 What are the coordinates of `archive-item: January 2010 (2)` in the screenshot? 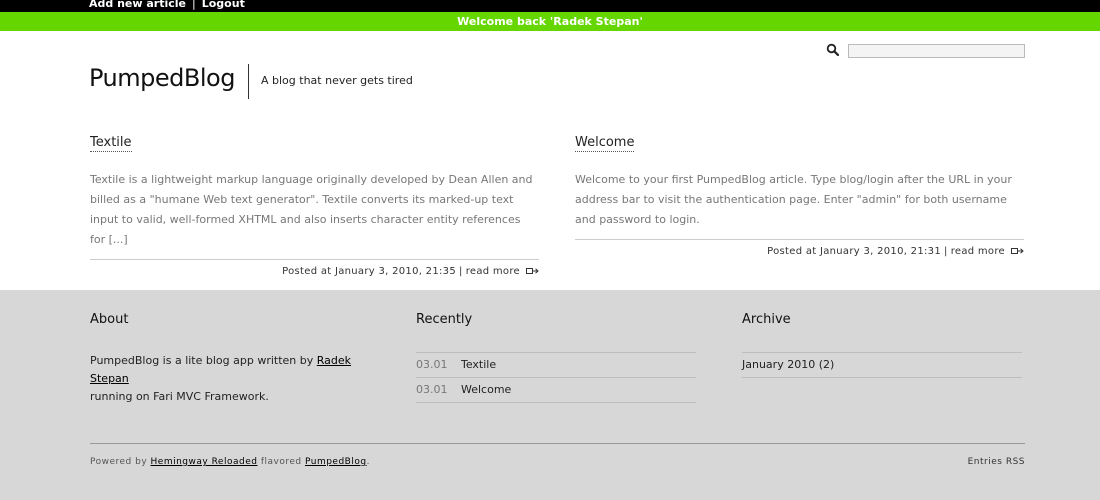 It's located at (882, 365).